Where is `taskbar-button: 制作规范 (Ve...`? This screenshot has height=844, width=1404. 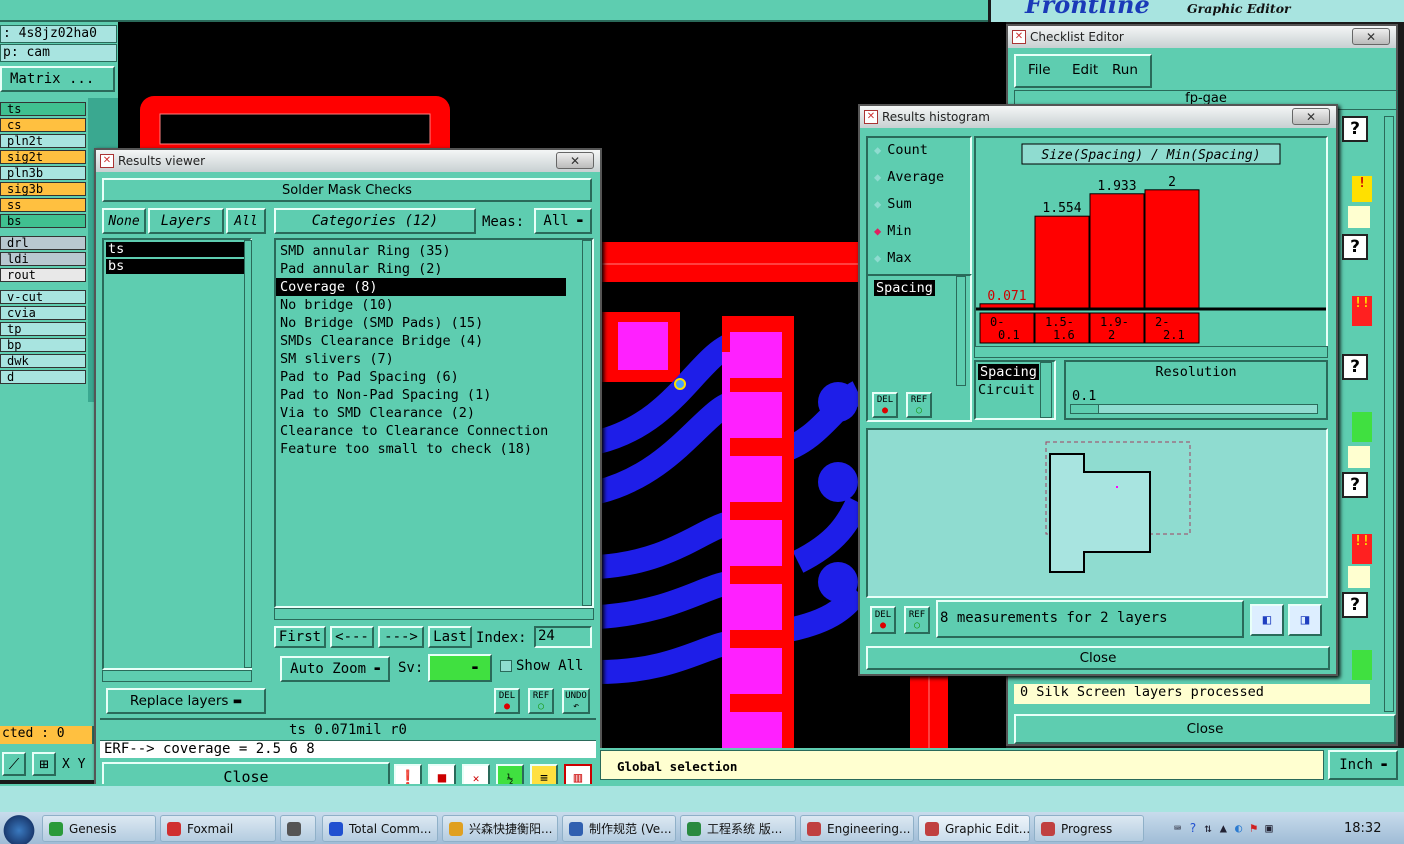 taskbar-button: 制作规范 (Ve... is located at coordinates (619, 828).